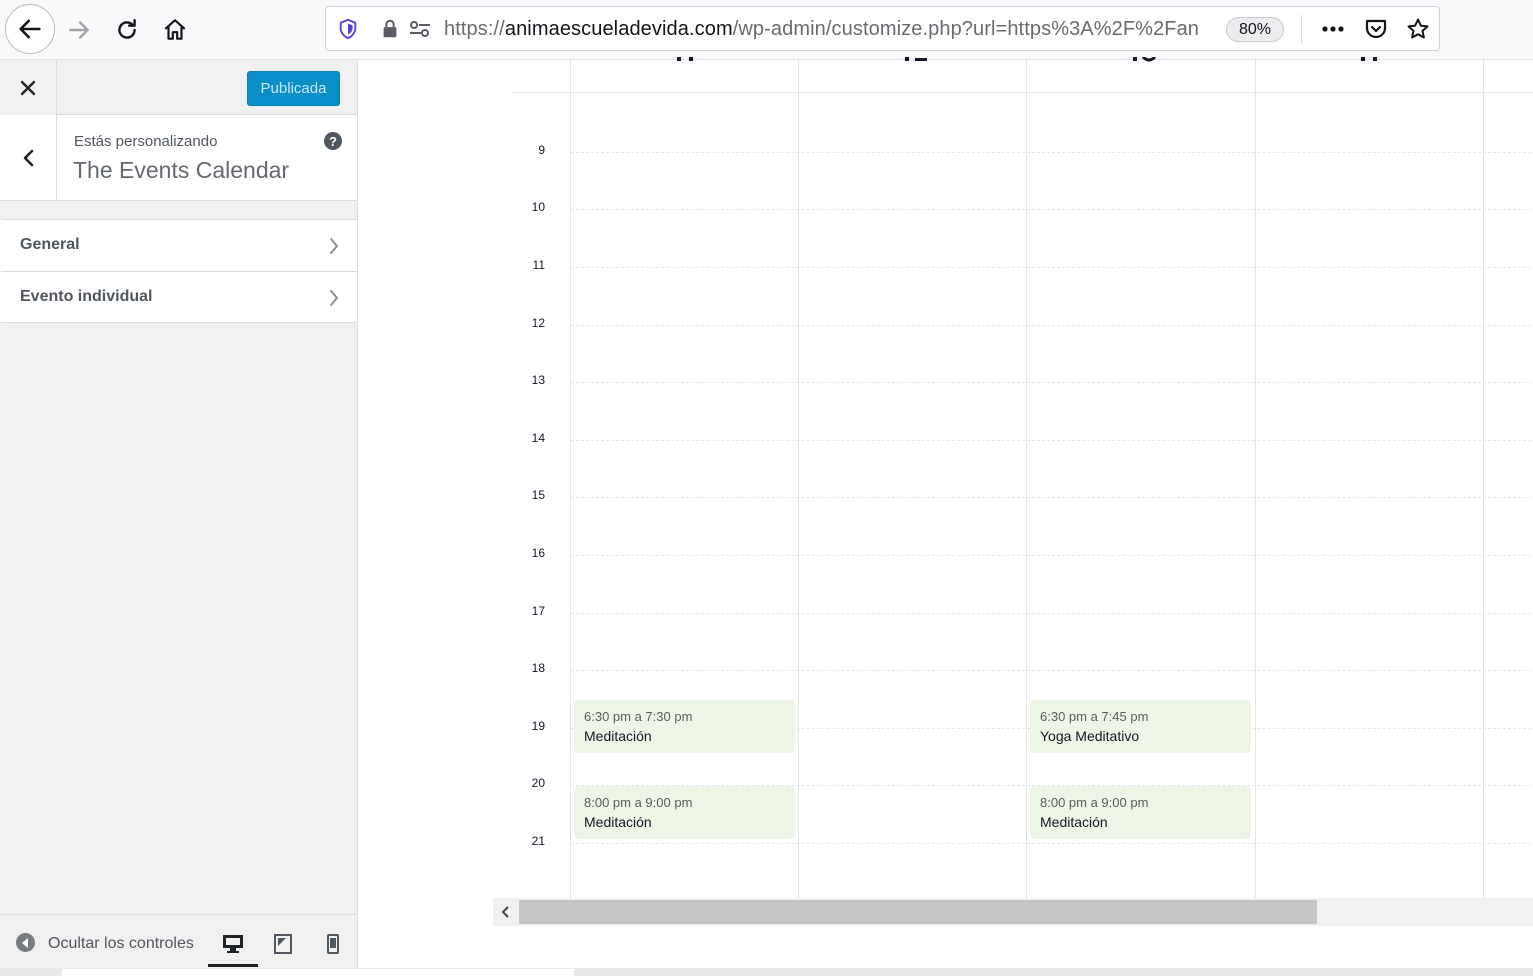 The height and width of the screenshot is (976, 1533). I want to click on hour-row: 16, so click(1026, 556).